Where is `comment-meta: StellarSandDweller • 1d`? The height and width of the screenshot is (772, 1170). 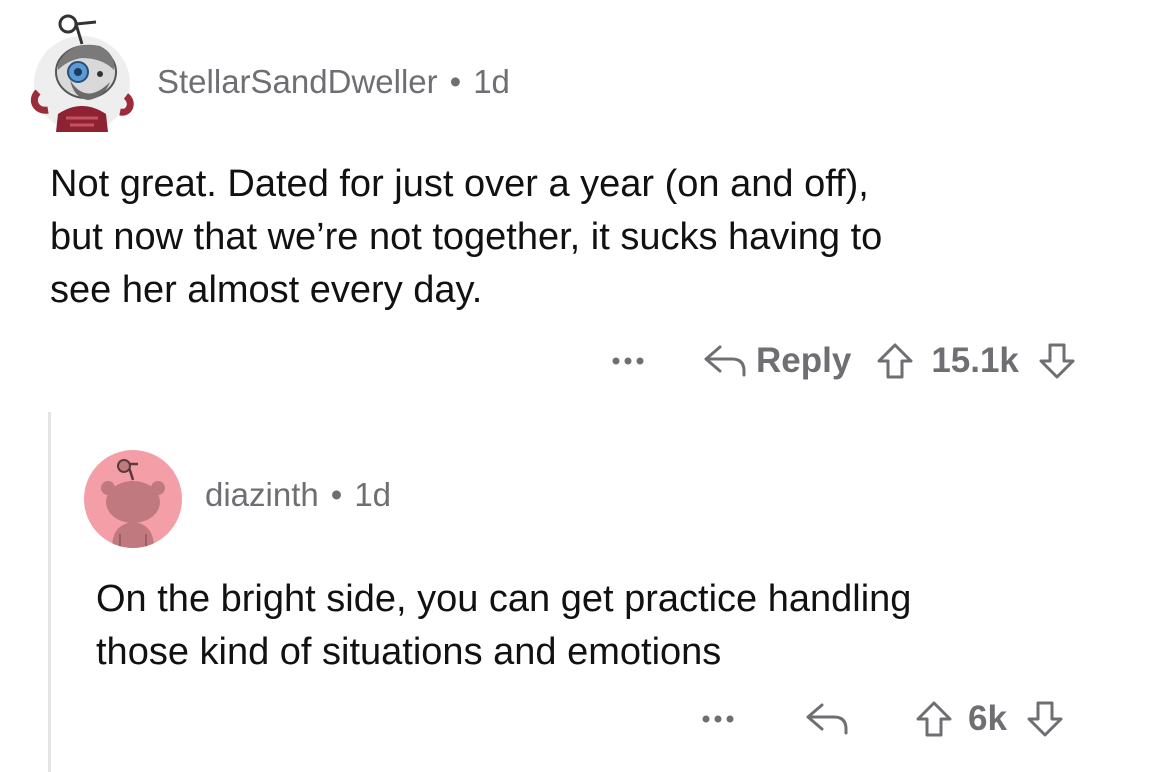 comment-meta: StellarSandDweller • 1d is located at coordinates (333, 82).